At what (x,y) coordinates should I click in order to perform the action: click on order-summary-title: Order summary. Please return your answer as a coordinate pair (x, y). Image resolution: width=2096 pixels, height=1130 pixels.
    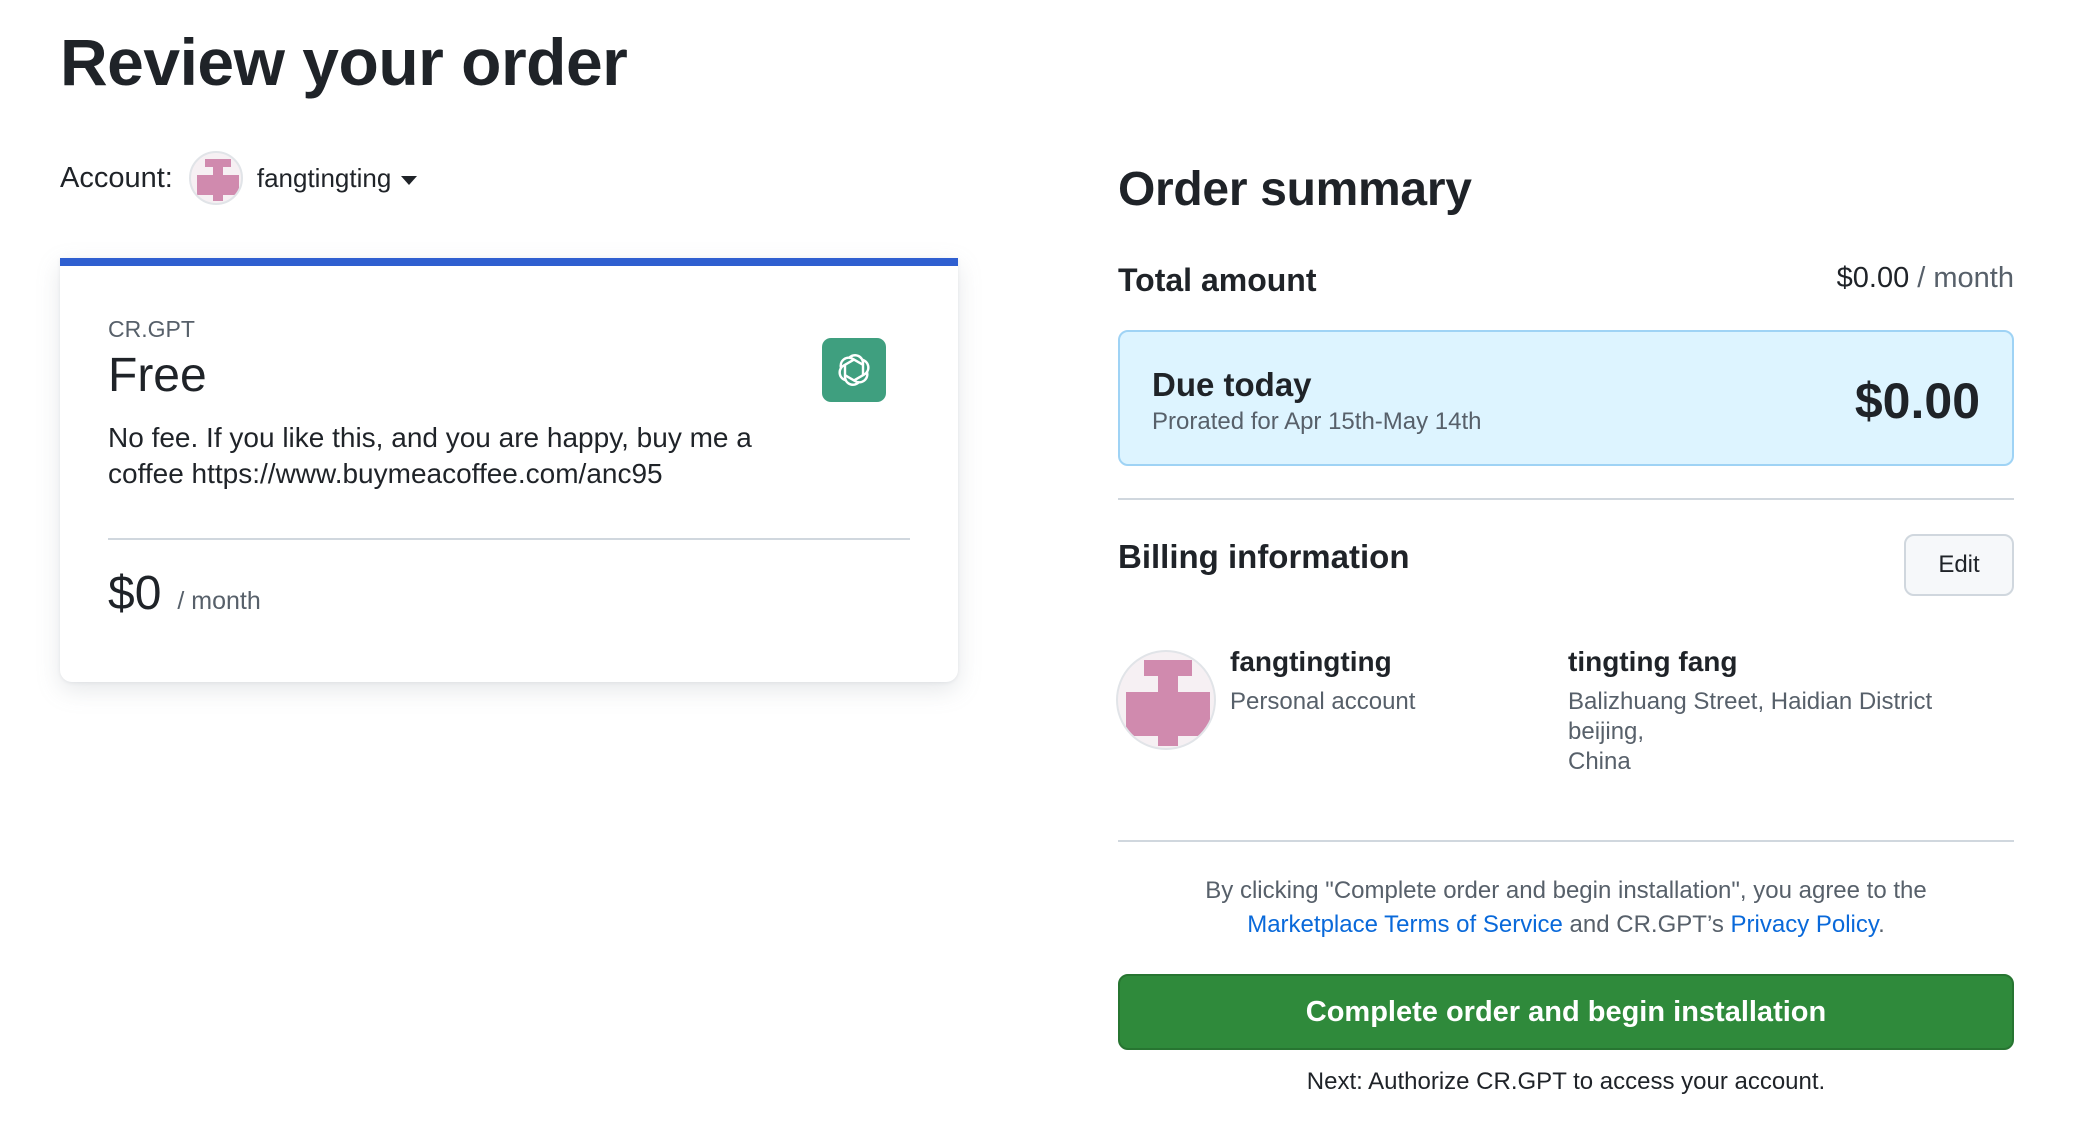
    Looking at the image, I should click on (1295, 189).